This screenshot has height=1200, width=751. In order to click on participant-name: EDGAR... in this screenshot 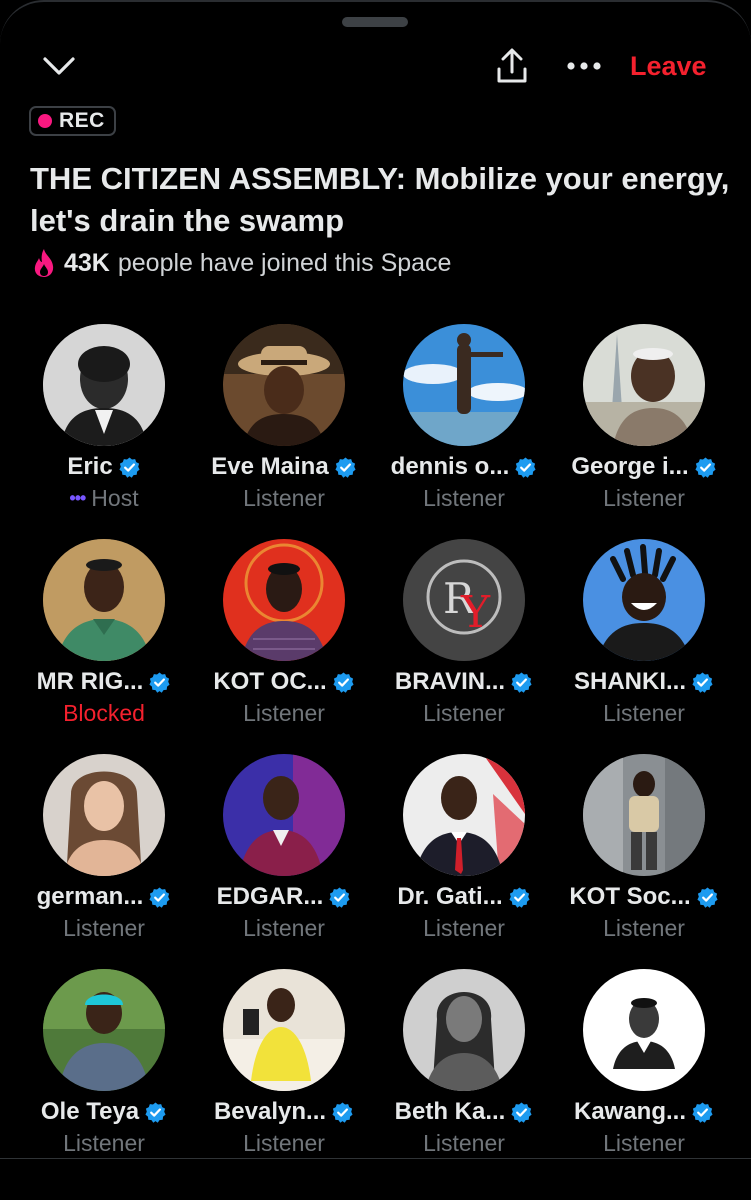, I will do `click(270, 896)`.